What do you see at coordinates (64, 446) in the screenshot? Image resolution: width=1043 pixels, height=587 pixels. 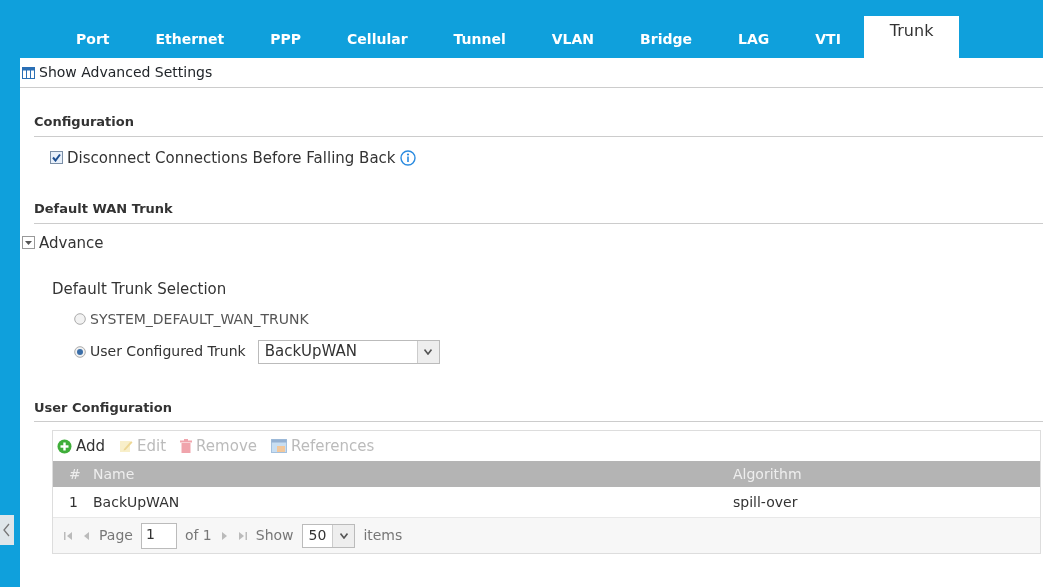 I see `add-icon` at bounding box center [64, 446].